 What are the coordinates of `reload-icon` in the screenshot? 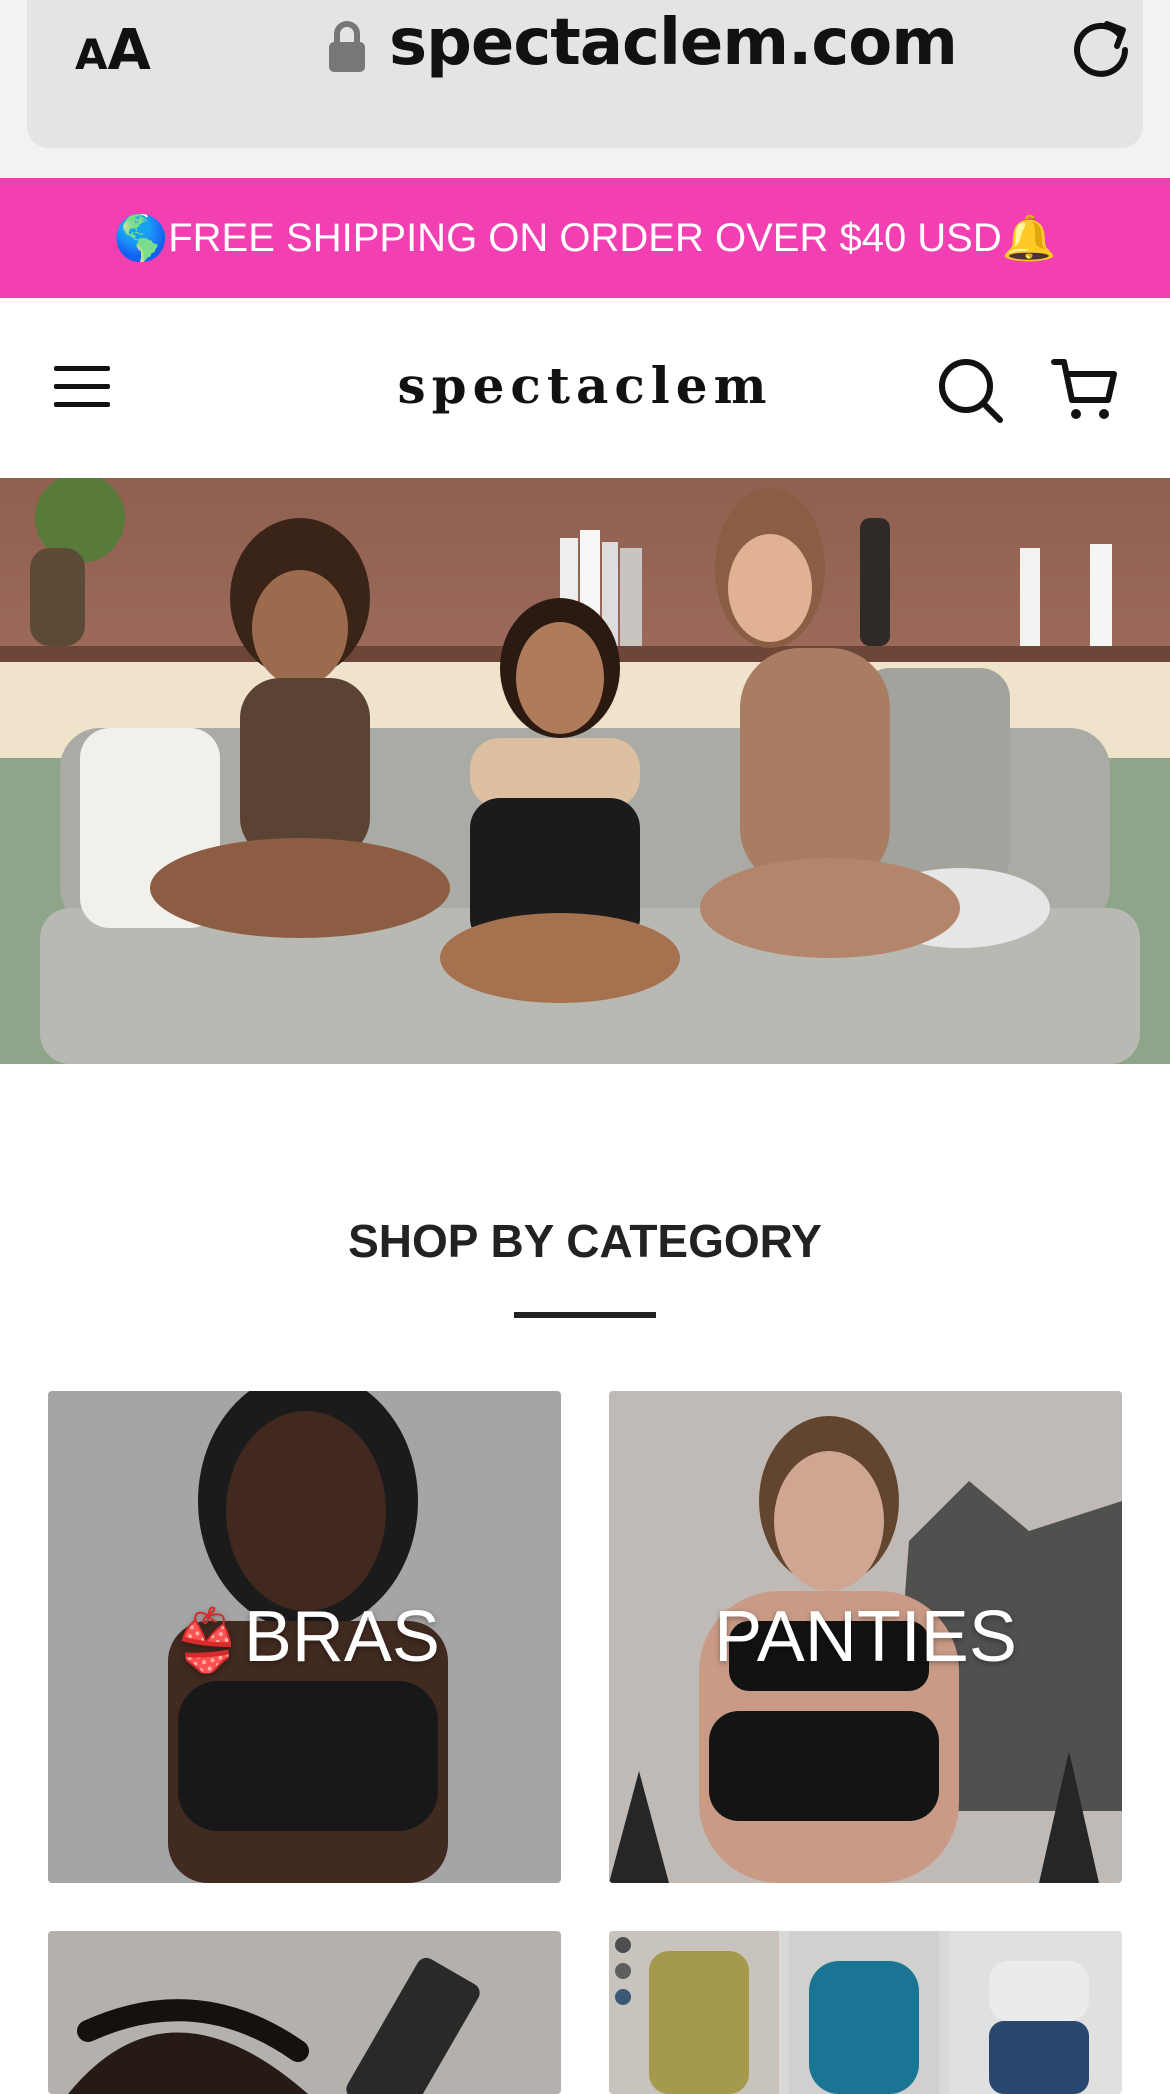 It's located at (1101, 46).